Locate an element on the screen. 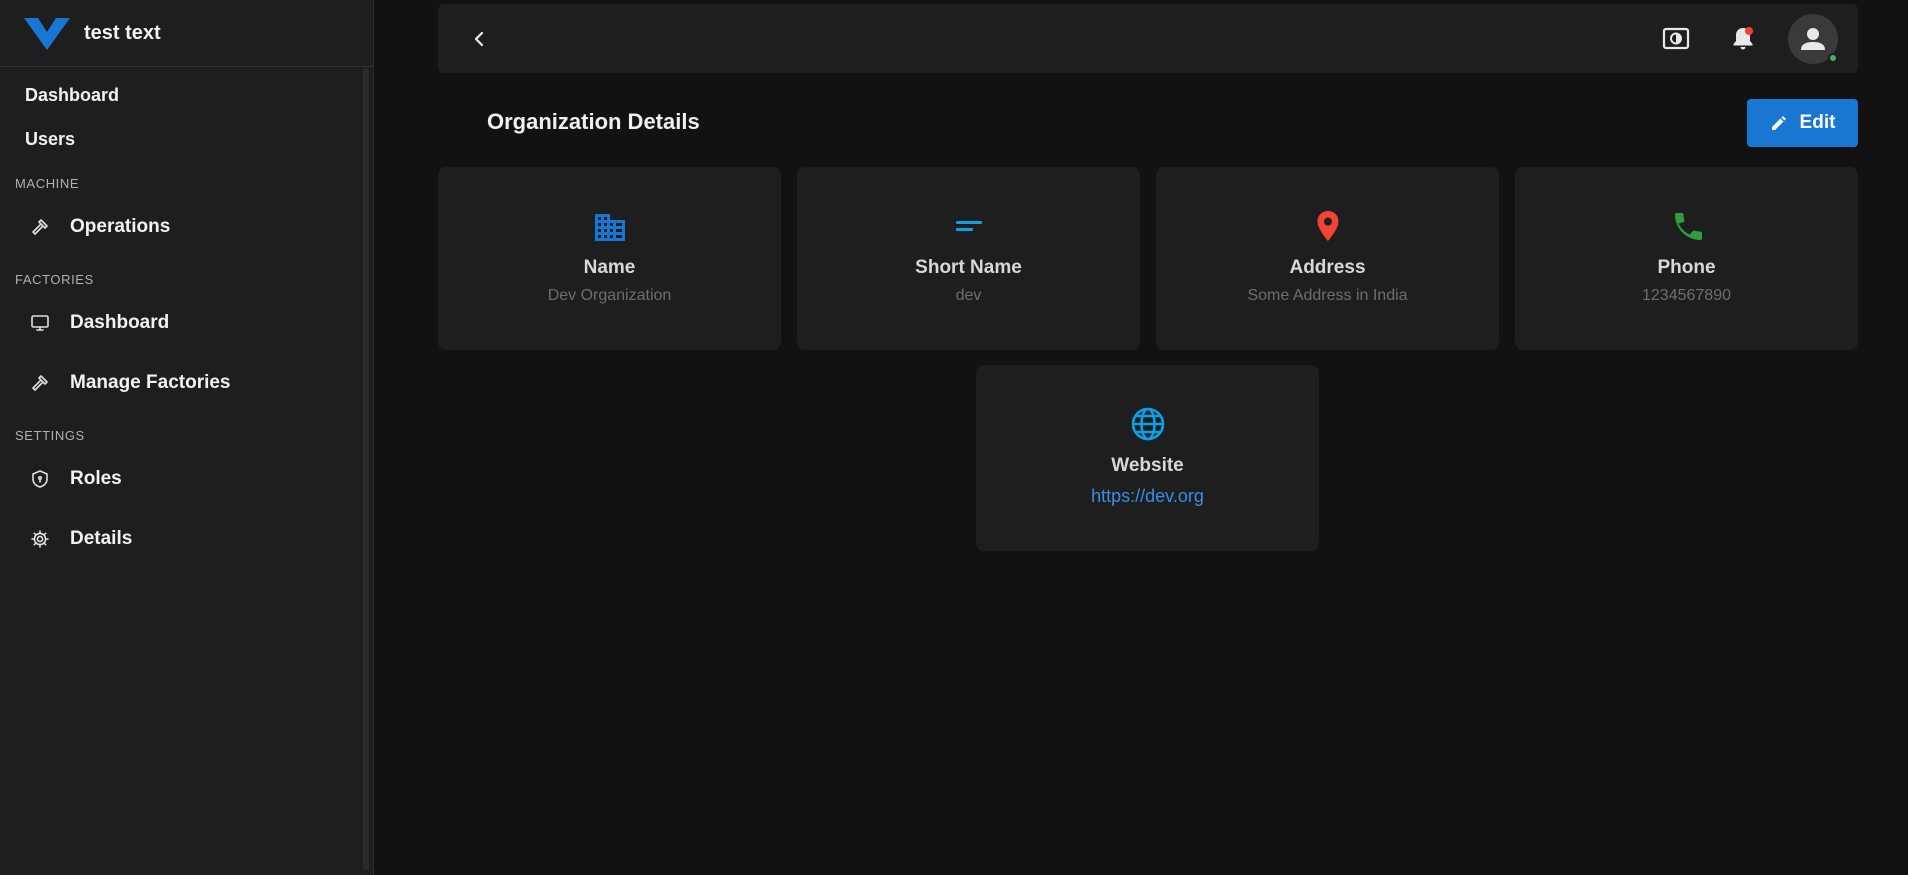 Image resolution: width=1908 pixels, height=875 pixels. card-label: Short Name is located at coordinates (968, 267).